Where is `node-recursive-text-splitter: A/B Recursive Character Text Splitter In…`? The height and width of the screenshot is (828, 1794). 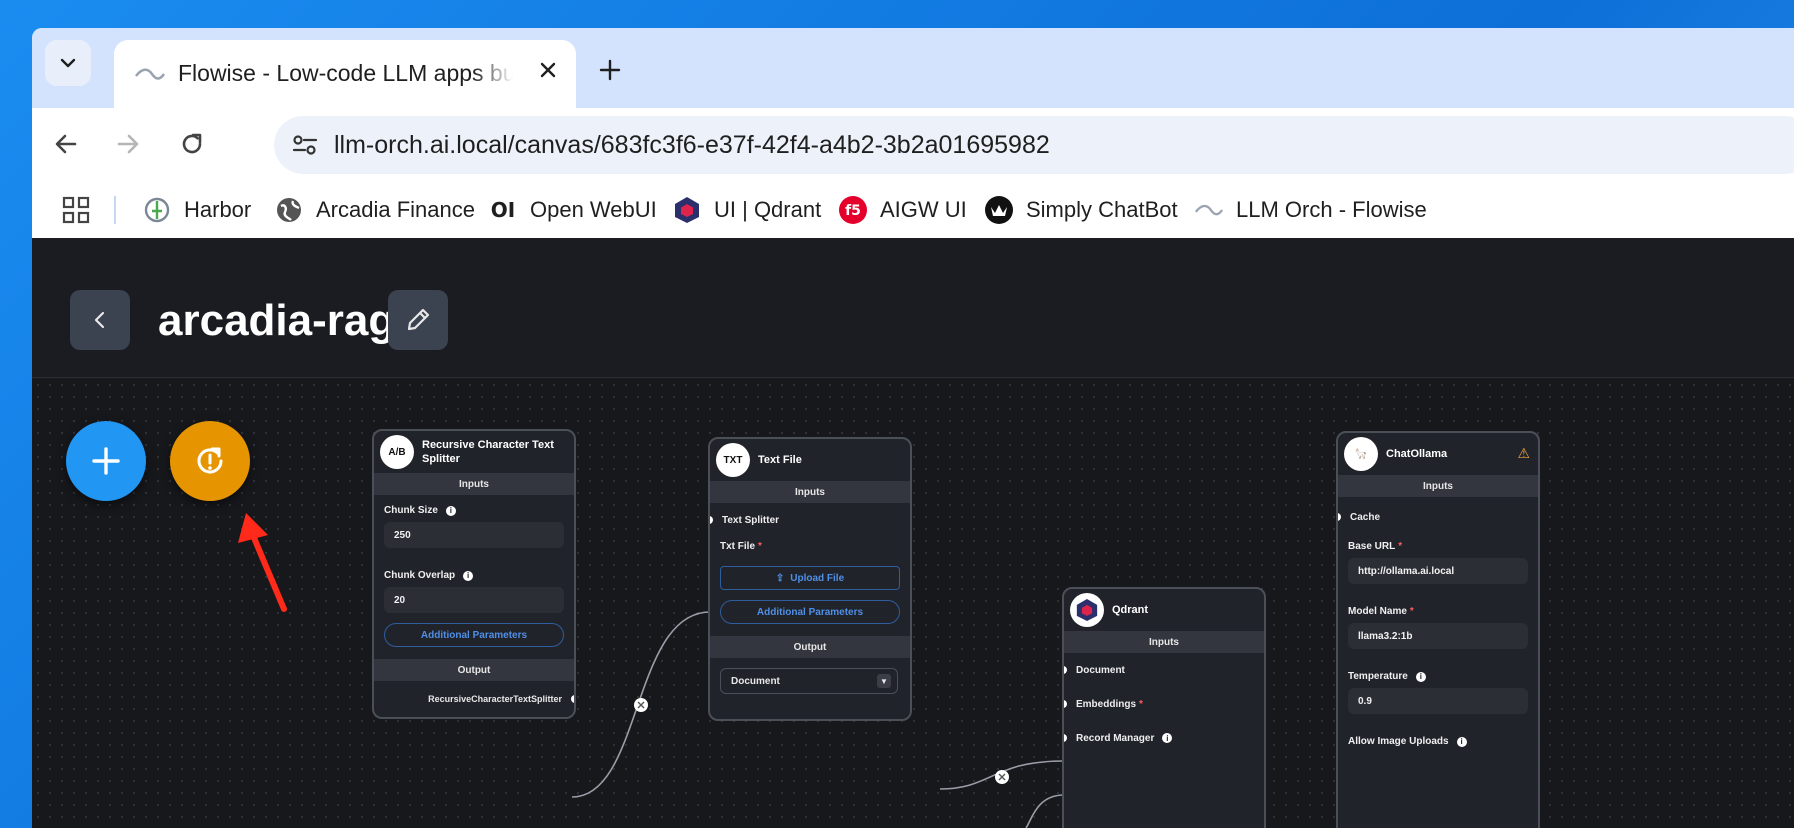
node-recursive-text-splitter: A/B Recursive Character Text Splitter In… is located at coordinates (474, 574).